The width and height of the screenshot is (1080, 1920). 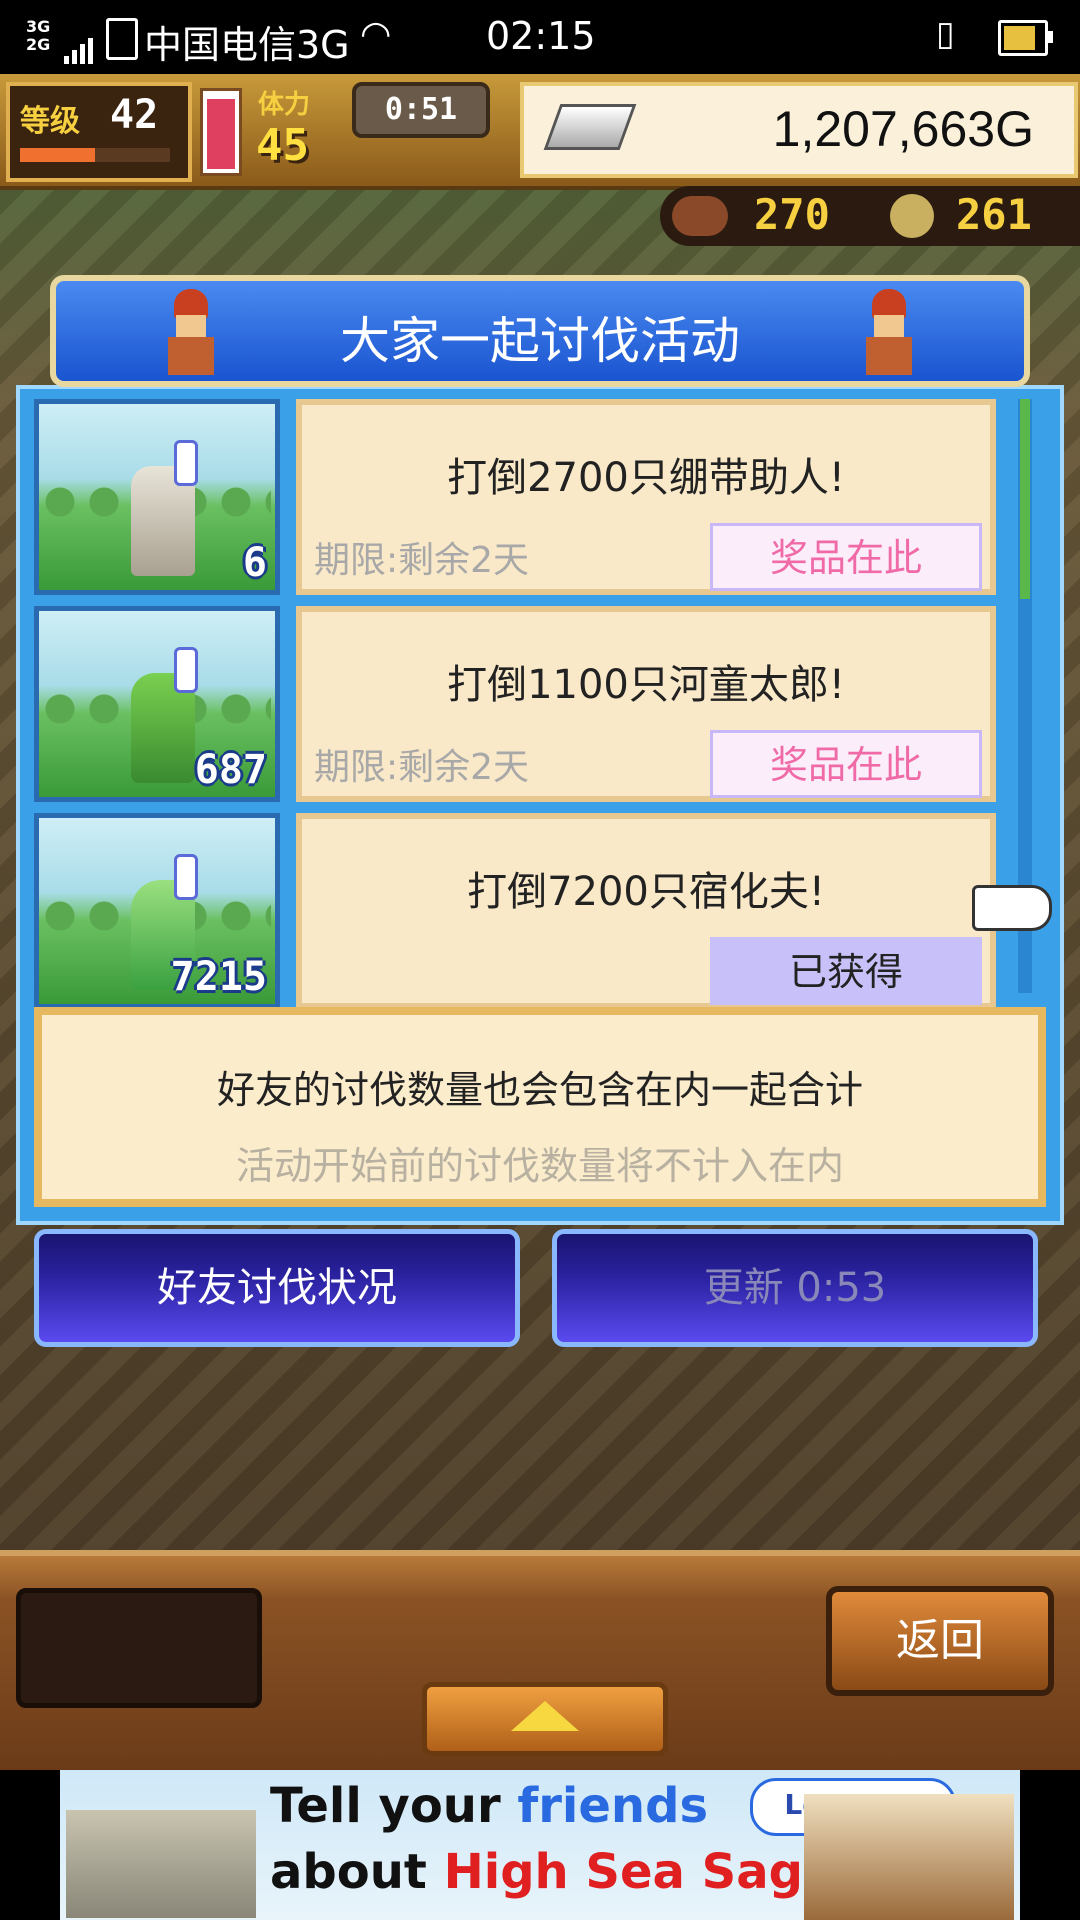 I want to click on meat-icon, so click(x=700, y=216).